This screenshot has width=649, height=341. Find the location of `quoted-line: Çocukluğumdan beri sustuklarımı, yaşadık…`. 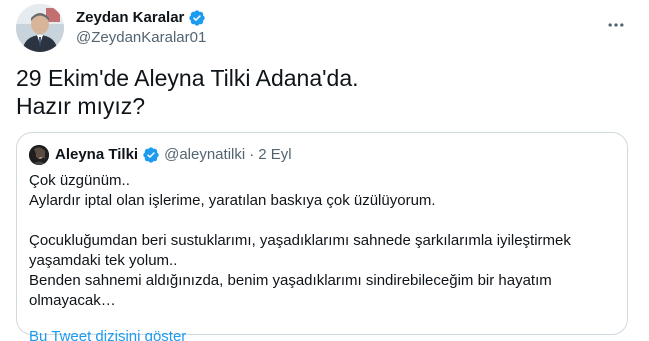

quoted-line: Çocukluğumdan beri sustuklarımı, yaşadık… is located at coordinates (300, 240).